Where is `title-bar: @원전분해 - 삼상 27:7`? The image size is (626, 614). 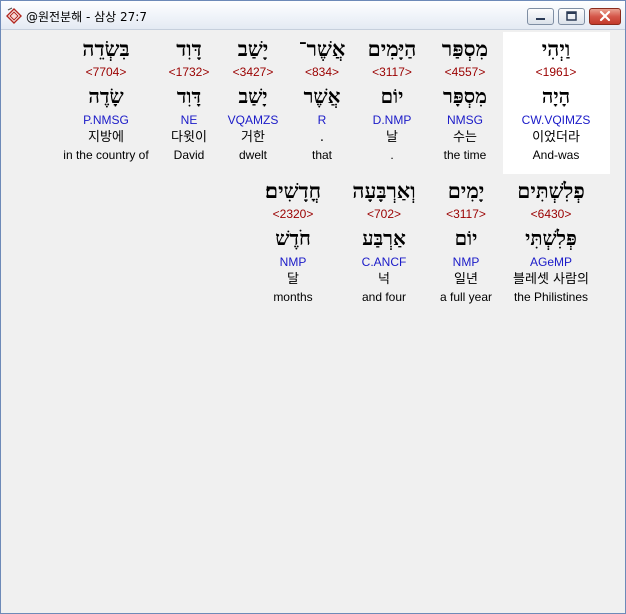 title-bar: @원전분해 - 삼상 27:7 is located at coordinates (313, 15).